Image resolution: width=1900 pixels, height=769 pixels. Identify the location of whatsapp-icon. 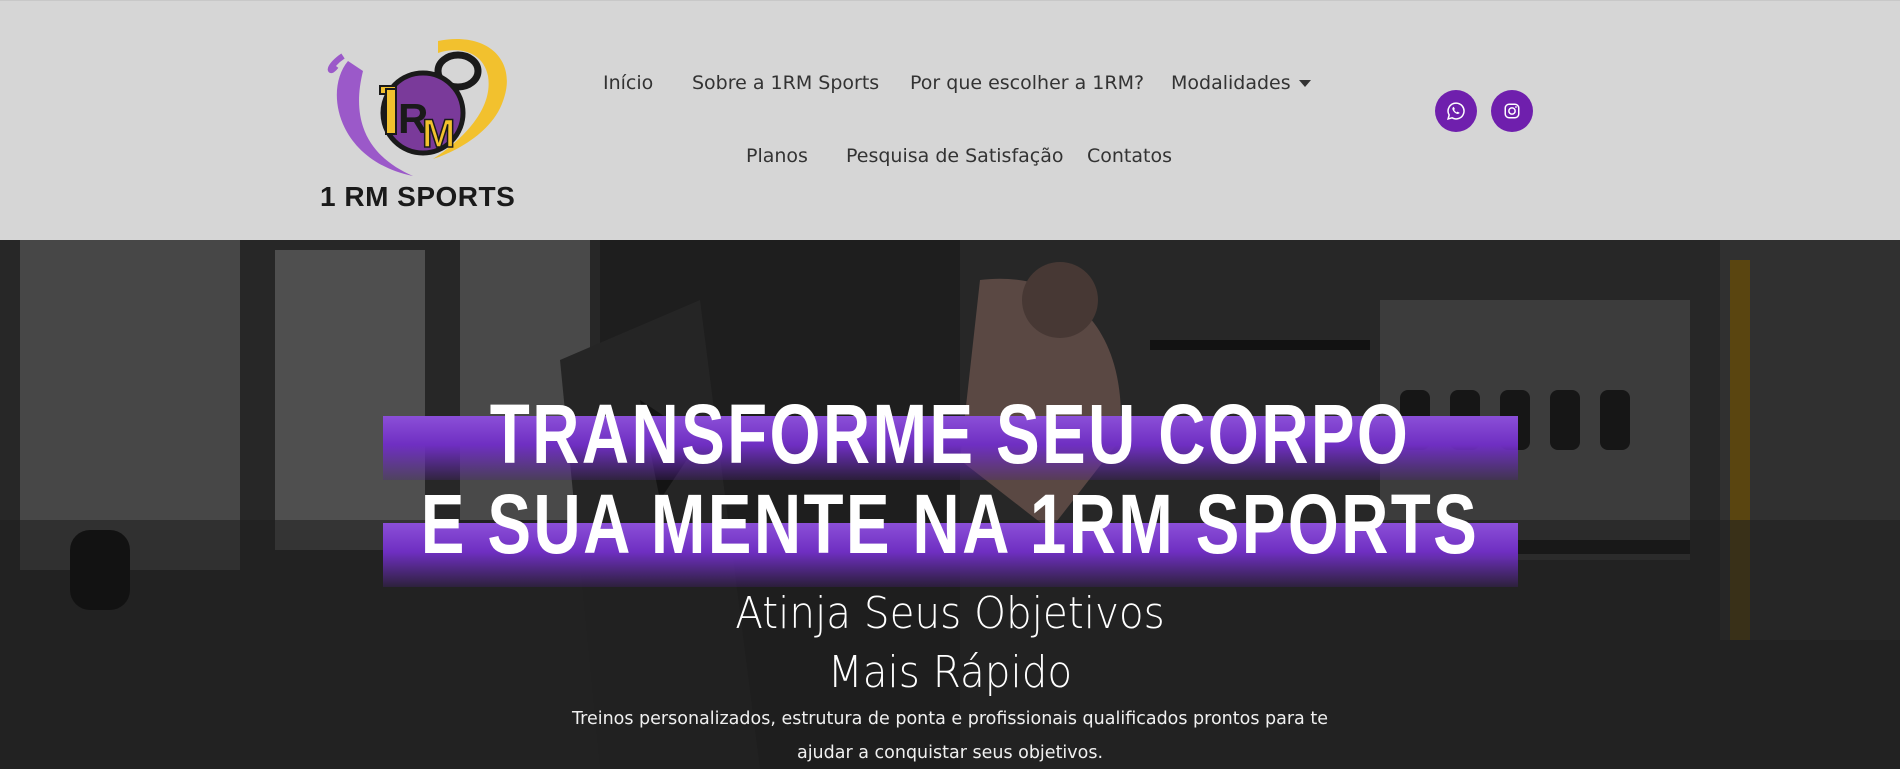
(1456, 111).